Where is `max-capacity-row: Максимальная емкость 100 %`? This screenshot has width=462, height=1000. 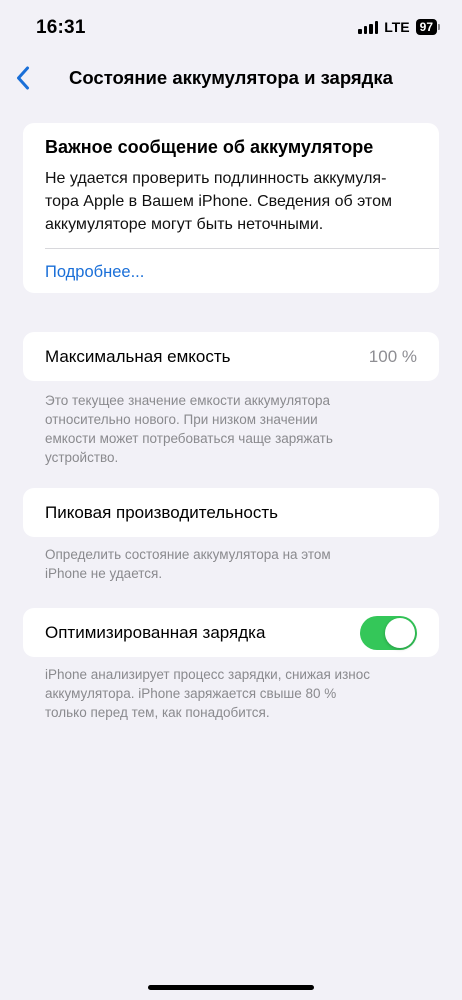
max-capacity-row: Максимальная емкость 100 % is located at coordinates (231, 356).